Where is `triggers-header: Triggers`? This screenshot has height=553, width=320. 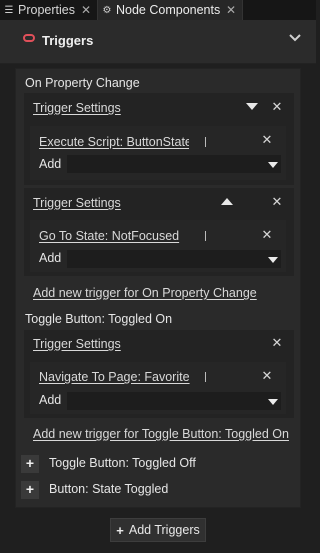
triggers-header: Triggers is located at coordinates (158, 42).